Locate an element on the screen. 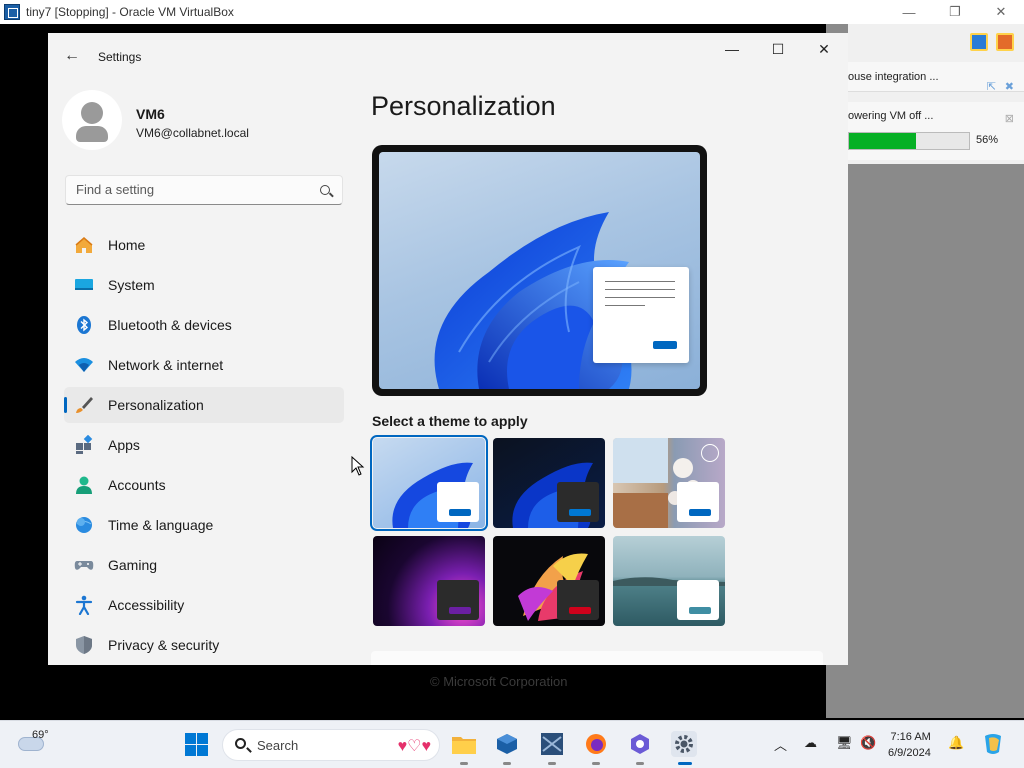  sidebar-item-label: Personalization is located at coordinates (156, 405).